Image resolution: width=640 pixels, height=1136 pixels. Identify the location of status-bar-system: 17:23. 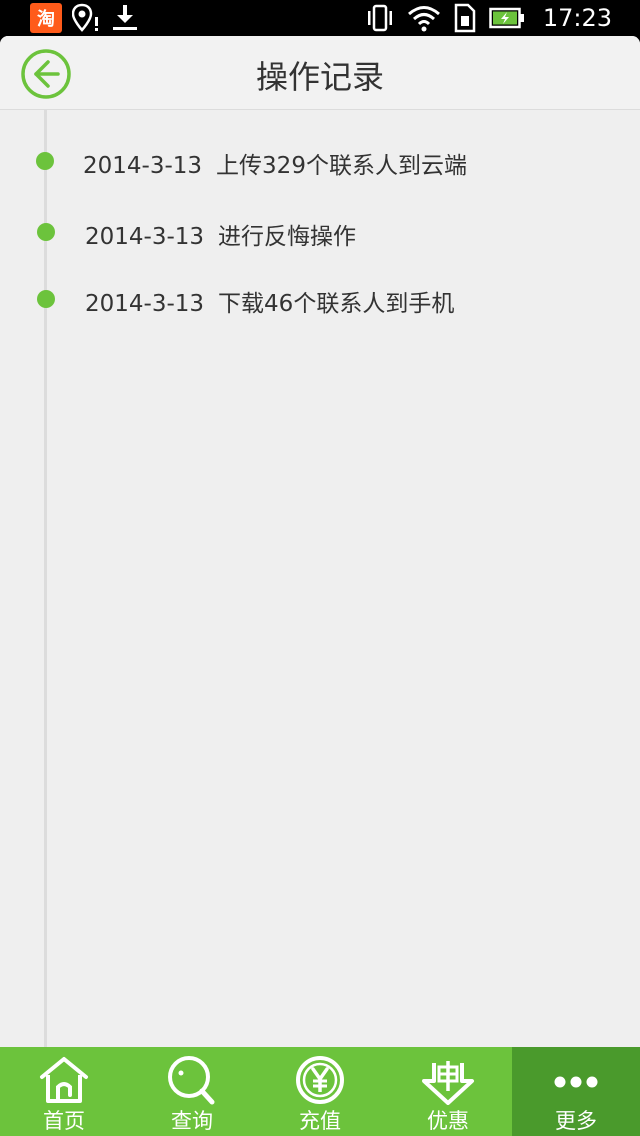
(488, 18).